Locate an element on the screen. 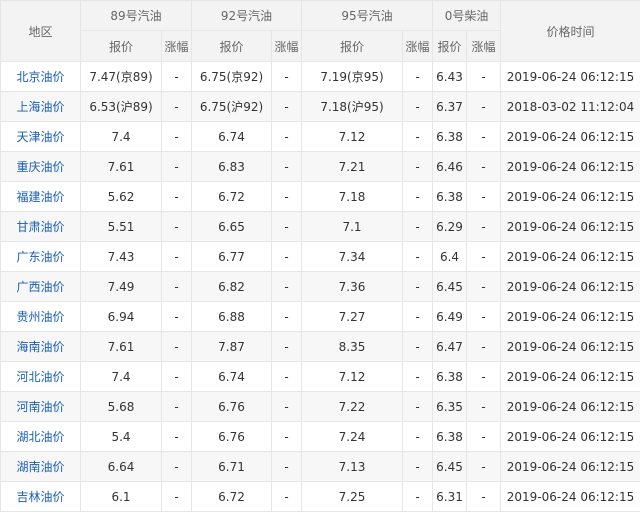 This screenshot has width=640, height=512. region-link: 广西油价 is located at coordinates (40, 286).